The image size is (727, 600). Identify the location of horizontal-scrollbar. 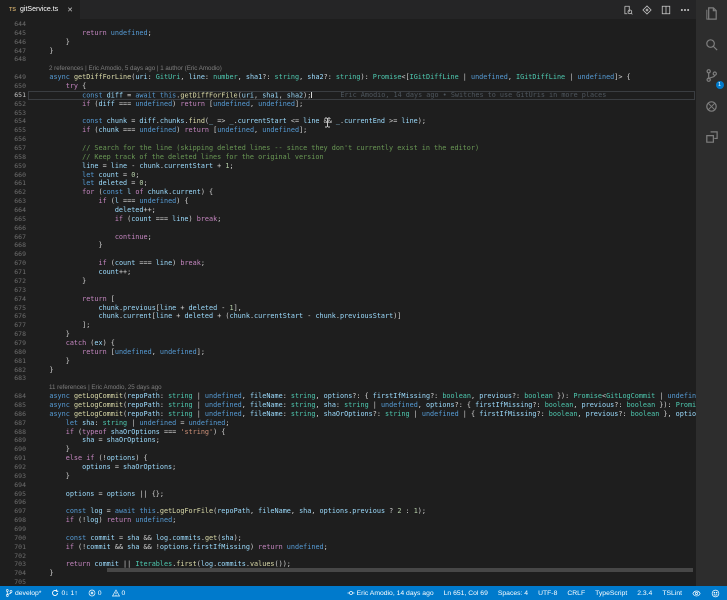
(400, 570).